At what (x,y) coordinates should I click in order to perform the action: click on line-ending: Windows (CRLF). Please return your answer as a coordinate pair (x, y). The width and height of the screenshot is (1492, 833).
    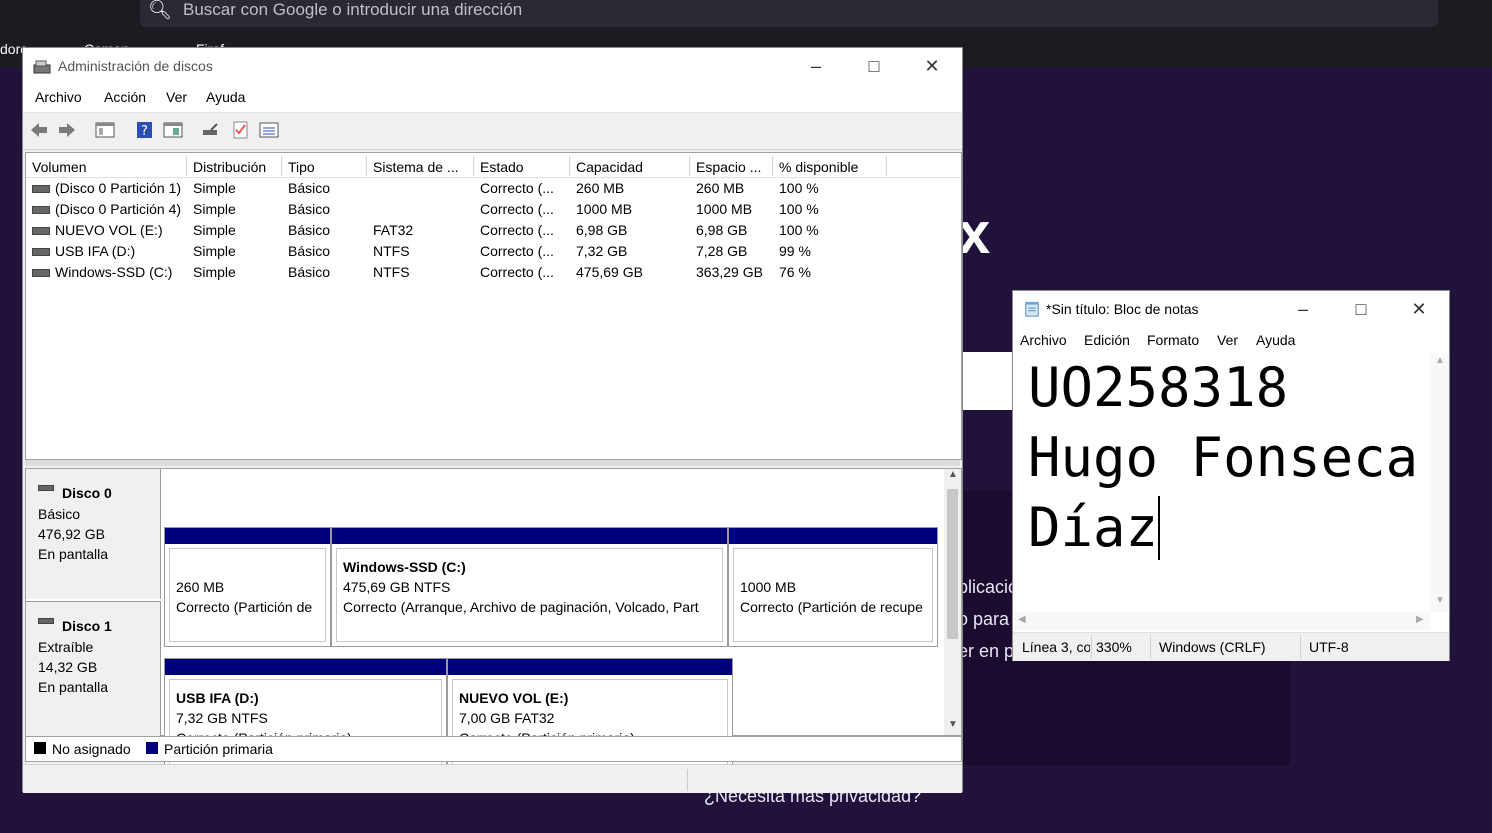
    Looking at the image, I should click on (1212, 647).